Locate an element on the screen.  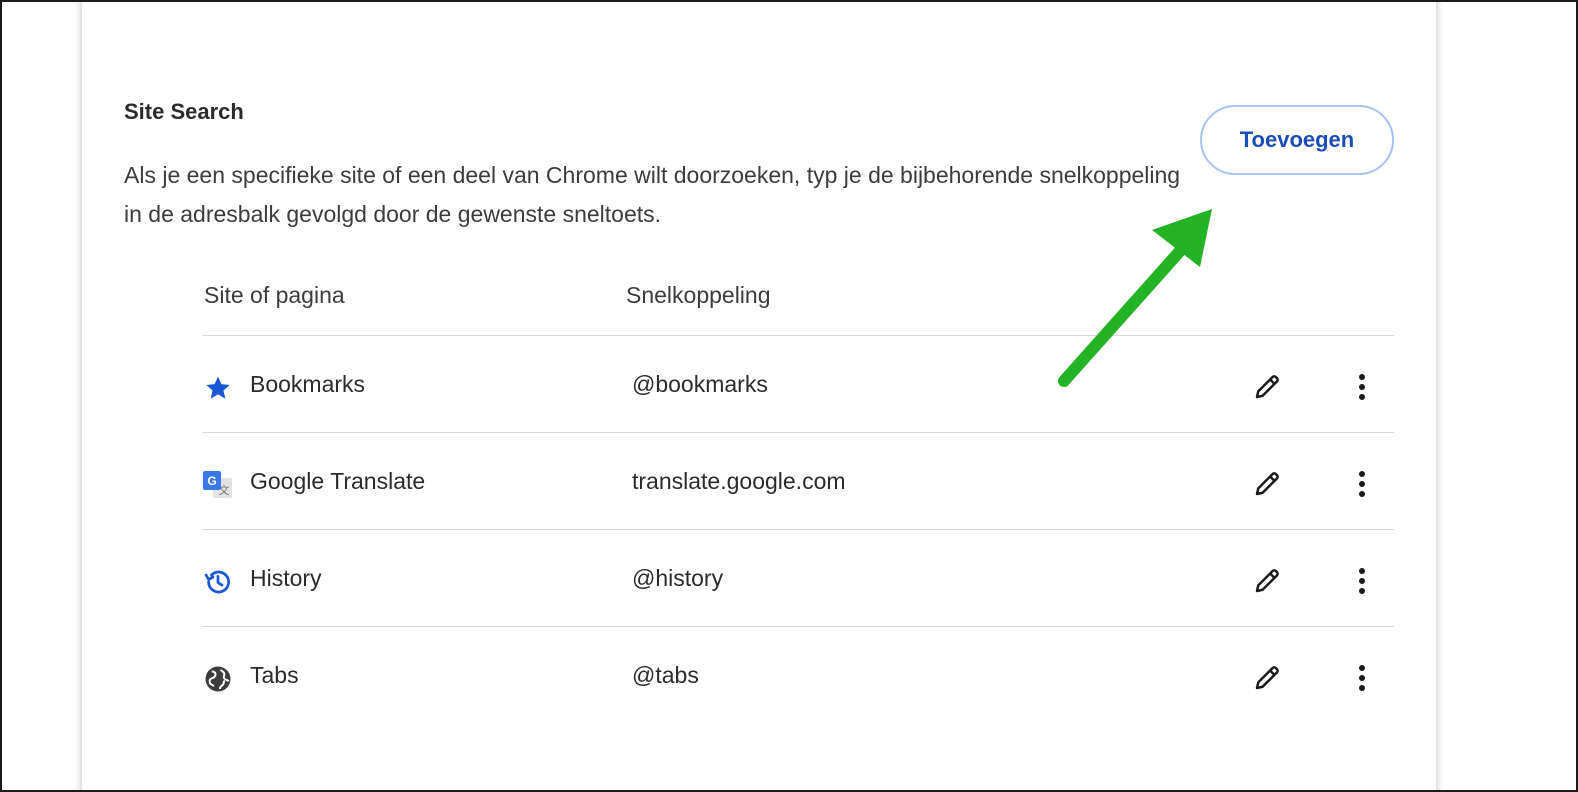
row-shortcut: @history is located at coordinates (678, 578).